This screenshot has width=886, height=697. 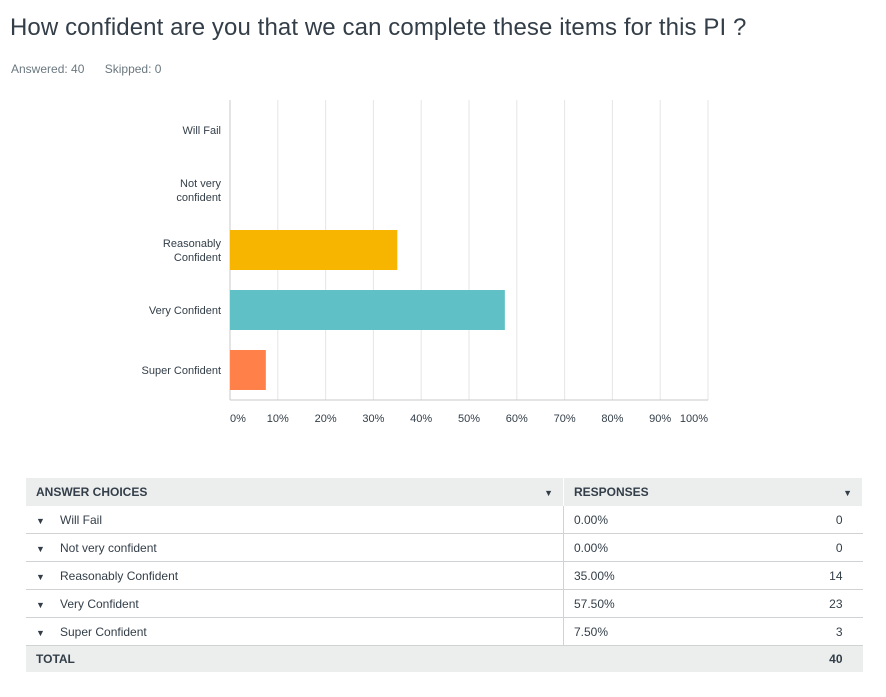 What do you see at coordinates (663, 603) in the screenshot?
I see `response-percent: 57.50%` at bounding box center [663, 603].